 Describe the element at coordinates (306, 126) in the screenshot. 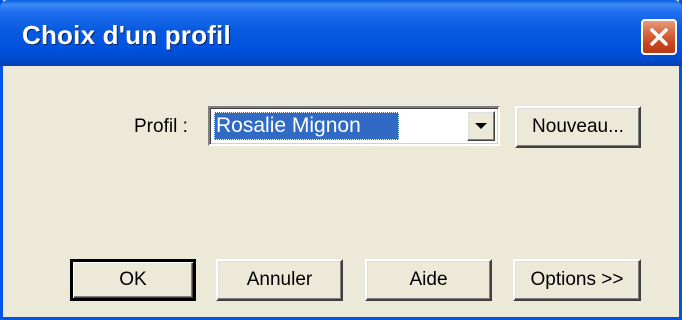

I see `profile-select-value: Rosalie Mignon` at that location.